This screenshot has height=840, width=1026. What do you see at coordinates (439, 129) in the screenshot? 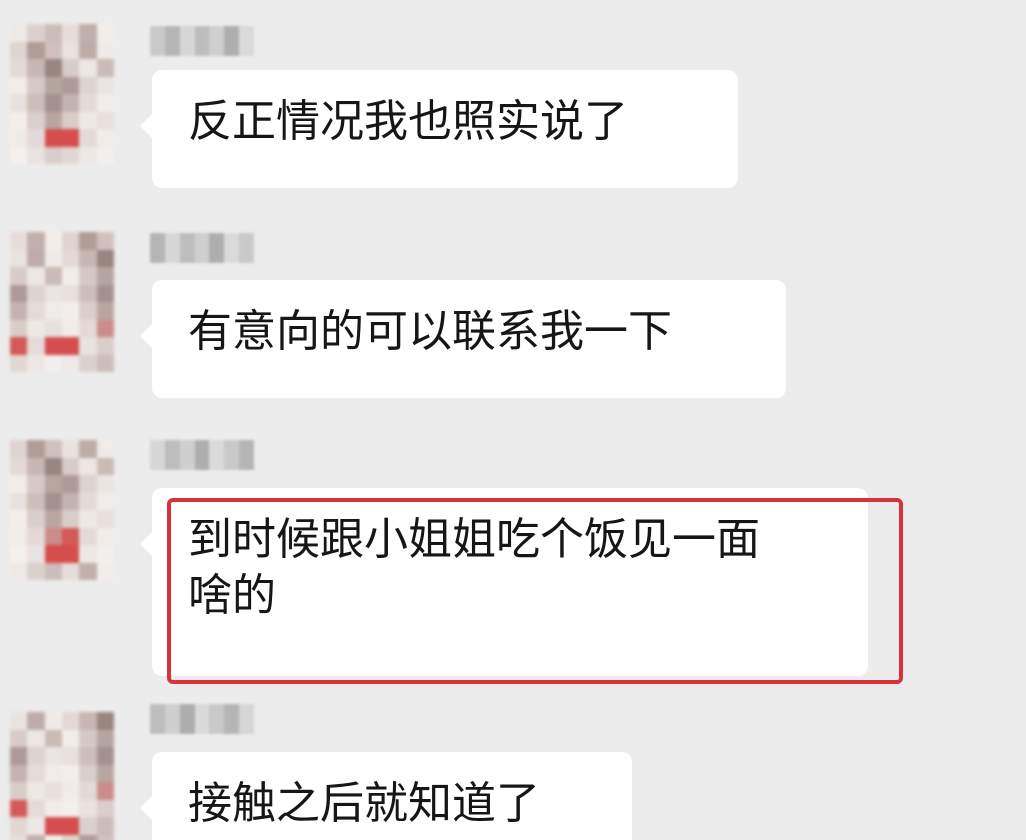
I see `message-bubble: 反正情况我也照实说了` at bounding box center [439, 129].